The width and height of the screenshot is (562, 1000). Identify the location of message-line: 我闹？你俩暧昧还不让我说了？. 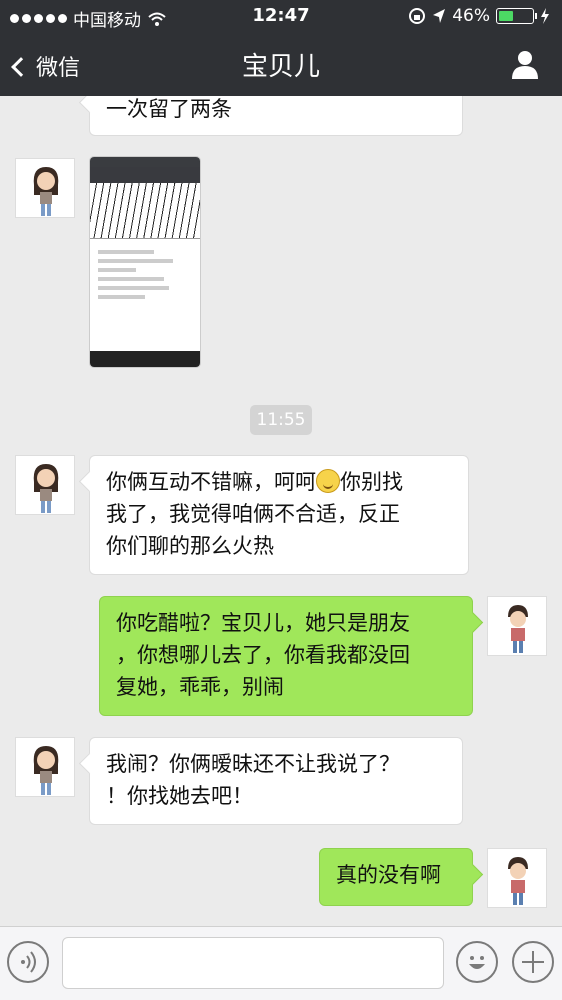
(253, 764).